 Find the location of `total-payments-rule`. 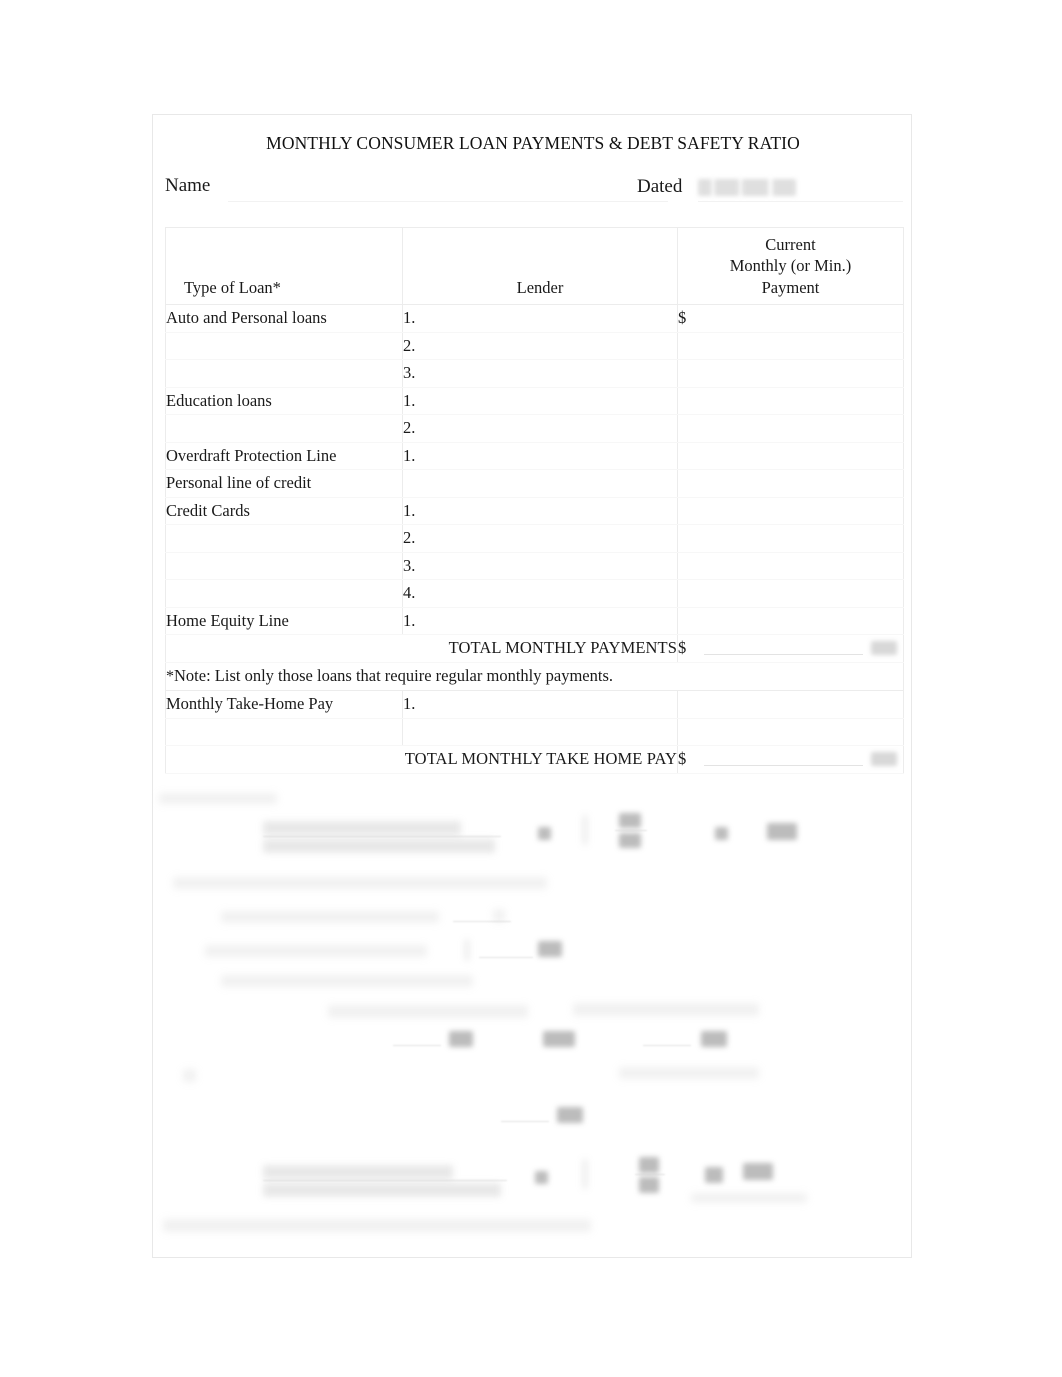

total-payments-rule is located at coordinates (783, 654).